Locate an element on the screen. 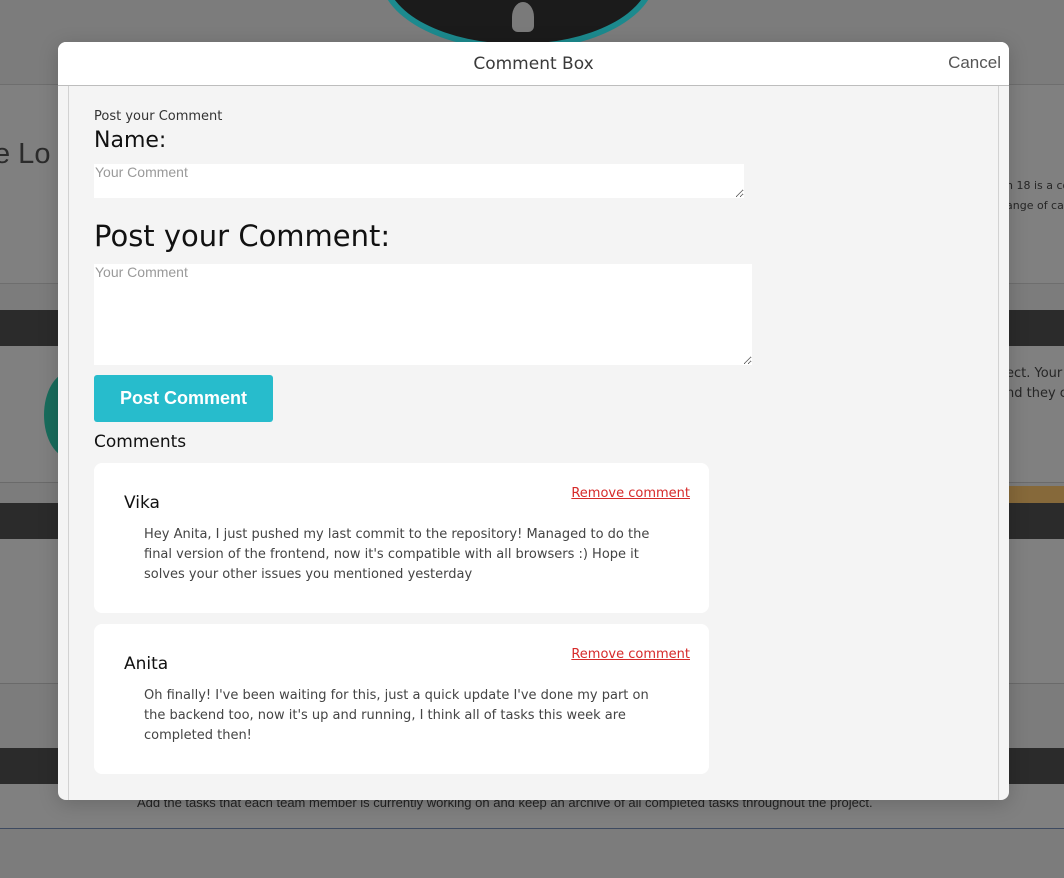 Image resolution: width=1064 pixels, height=878 pixels. background-side-text: ect. Your nd they c is located at coordinates (1035, 384).